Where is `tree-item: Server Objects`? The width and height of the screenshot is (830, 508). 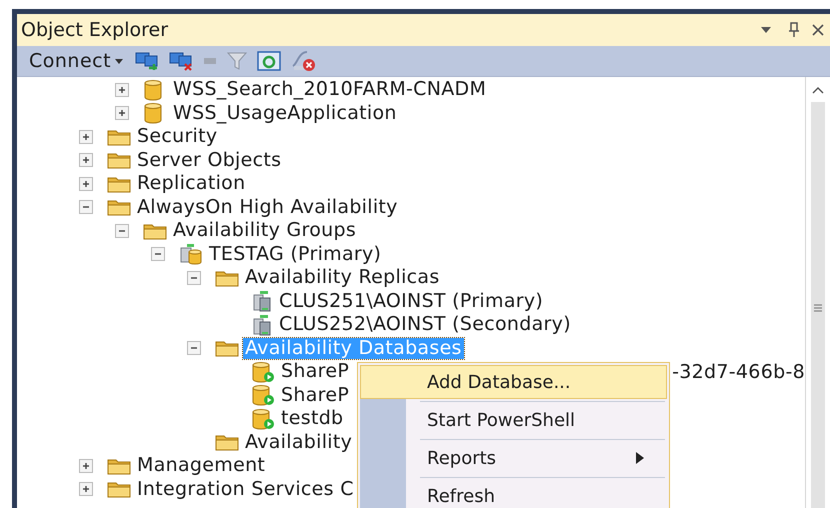
tree-item: Server Objects is located at coordinates (209, 160).